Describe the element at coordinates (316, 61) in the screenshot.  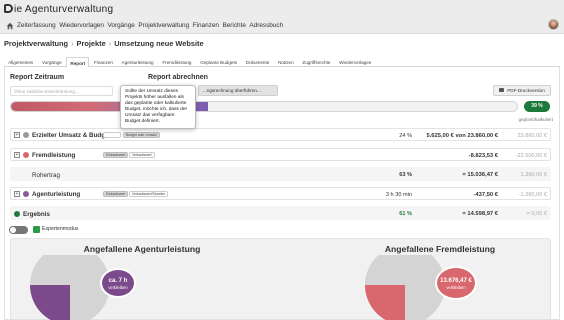
I see `tab-zugriffsrechte: Zugriffsrechte` at that location.